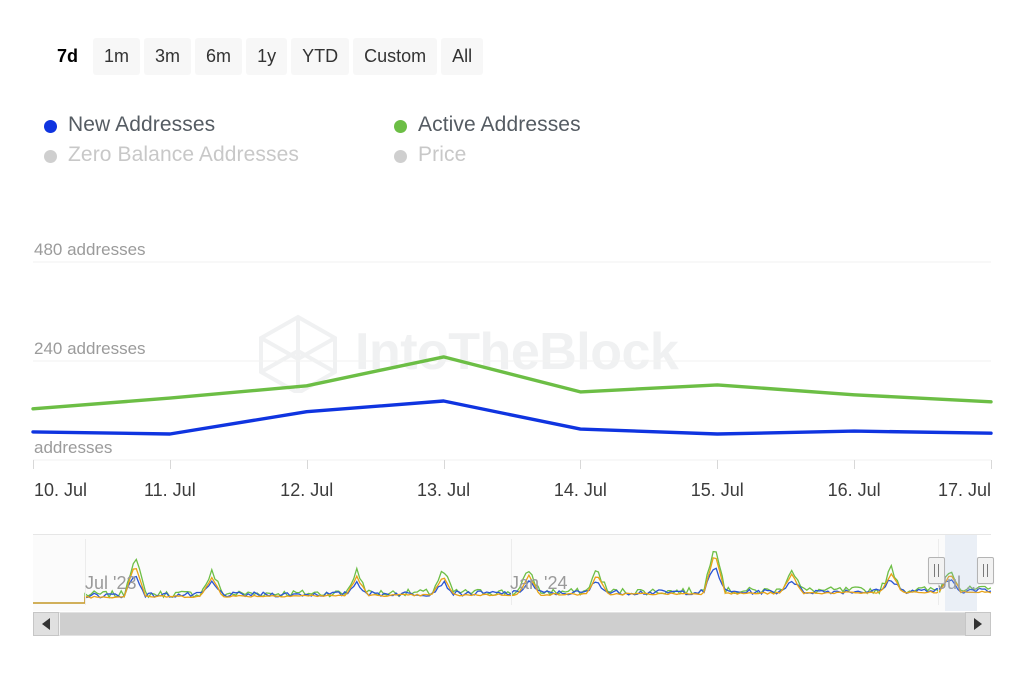  Describe the element at coordinates (462, 56) in the screenshot. I see `range-button-all: All` at that location.